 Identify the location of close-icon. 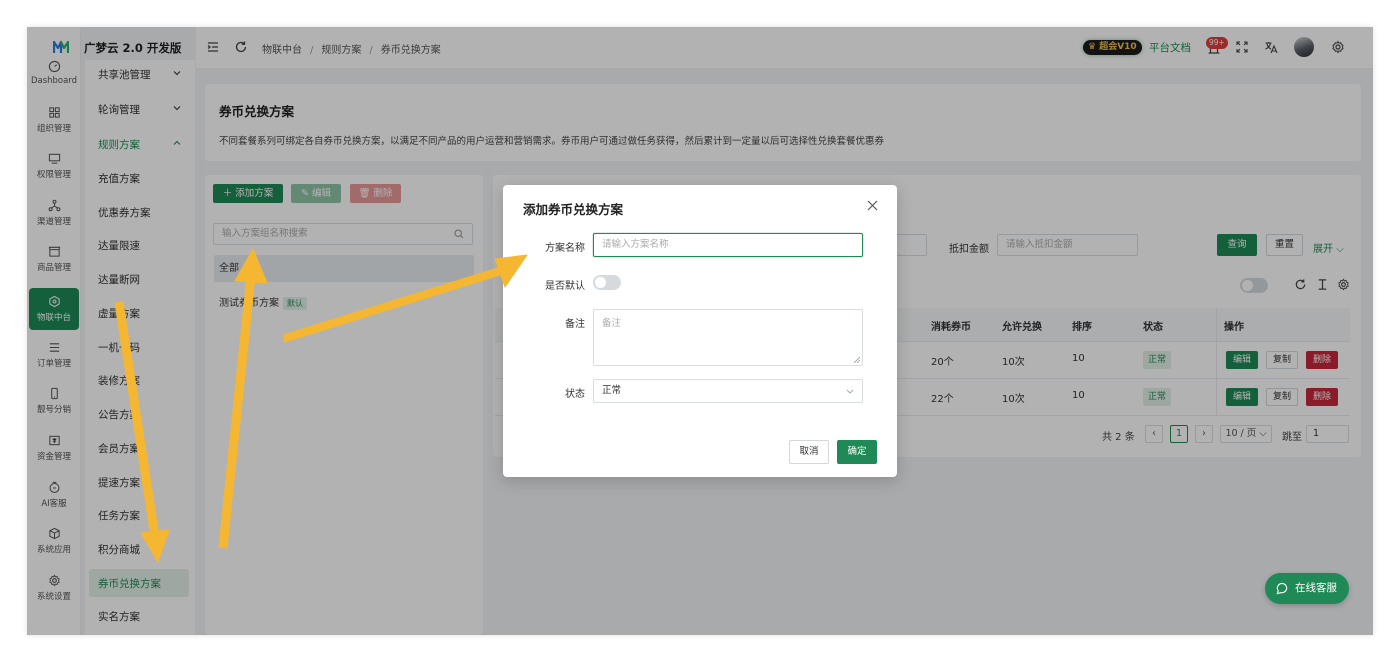
(872, 205).